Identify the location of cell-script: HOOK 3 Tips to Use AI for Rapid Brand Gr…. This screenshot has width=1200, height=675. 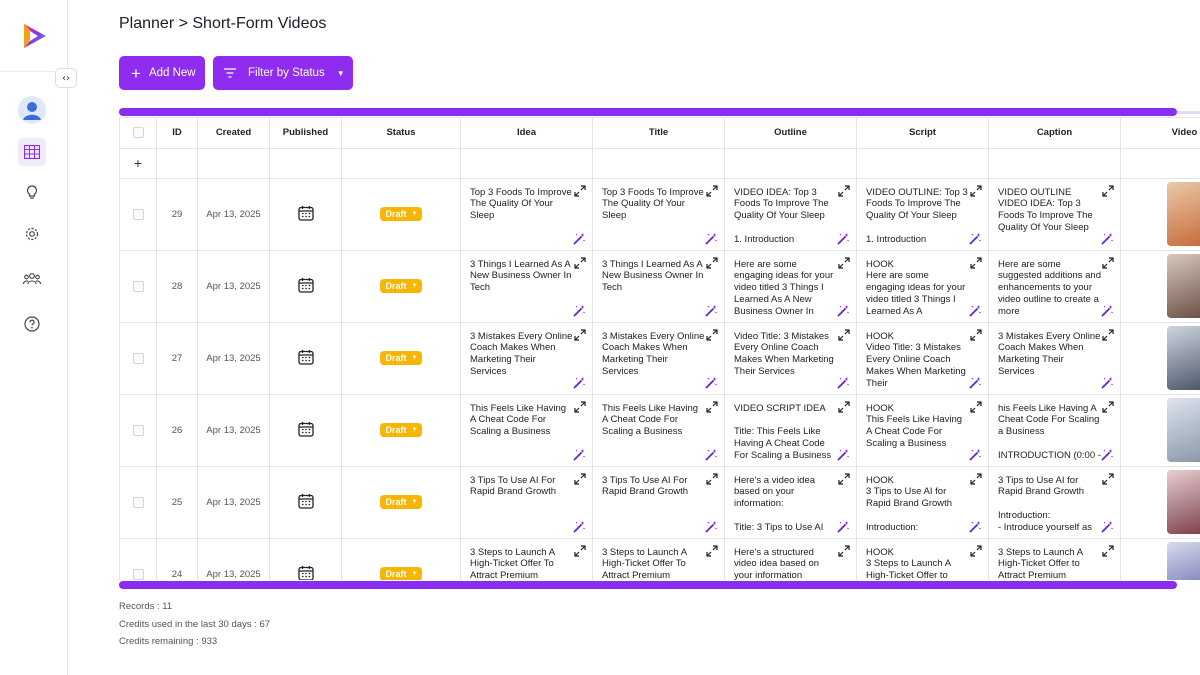
(922, 502).